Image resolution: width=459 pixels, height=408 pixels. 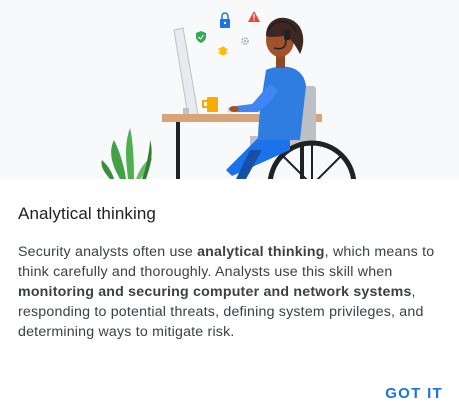 I want to click on shield-check-icon, so click(x=201, y=37).